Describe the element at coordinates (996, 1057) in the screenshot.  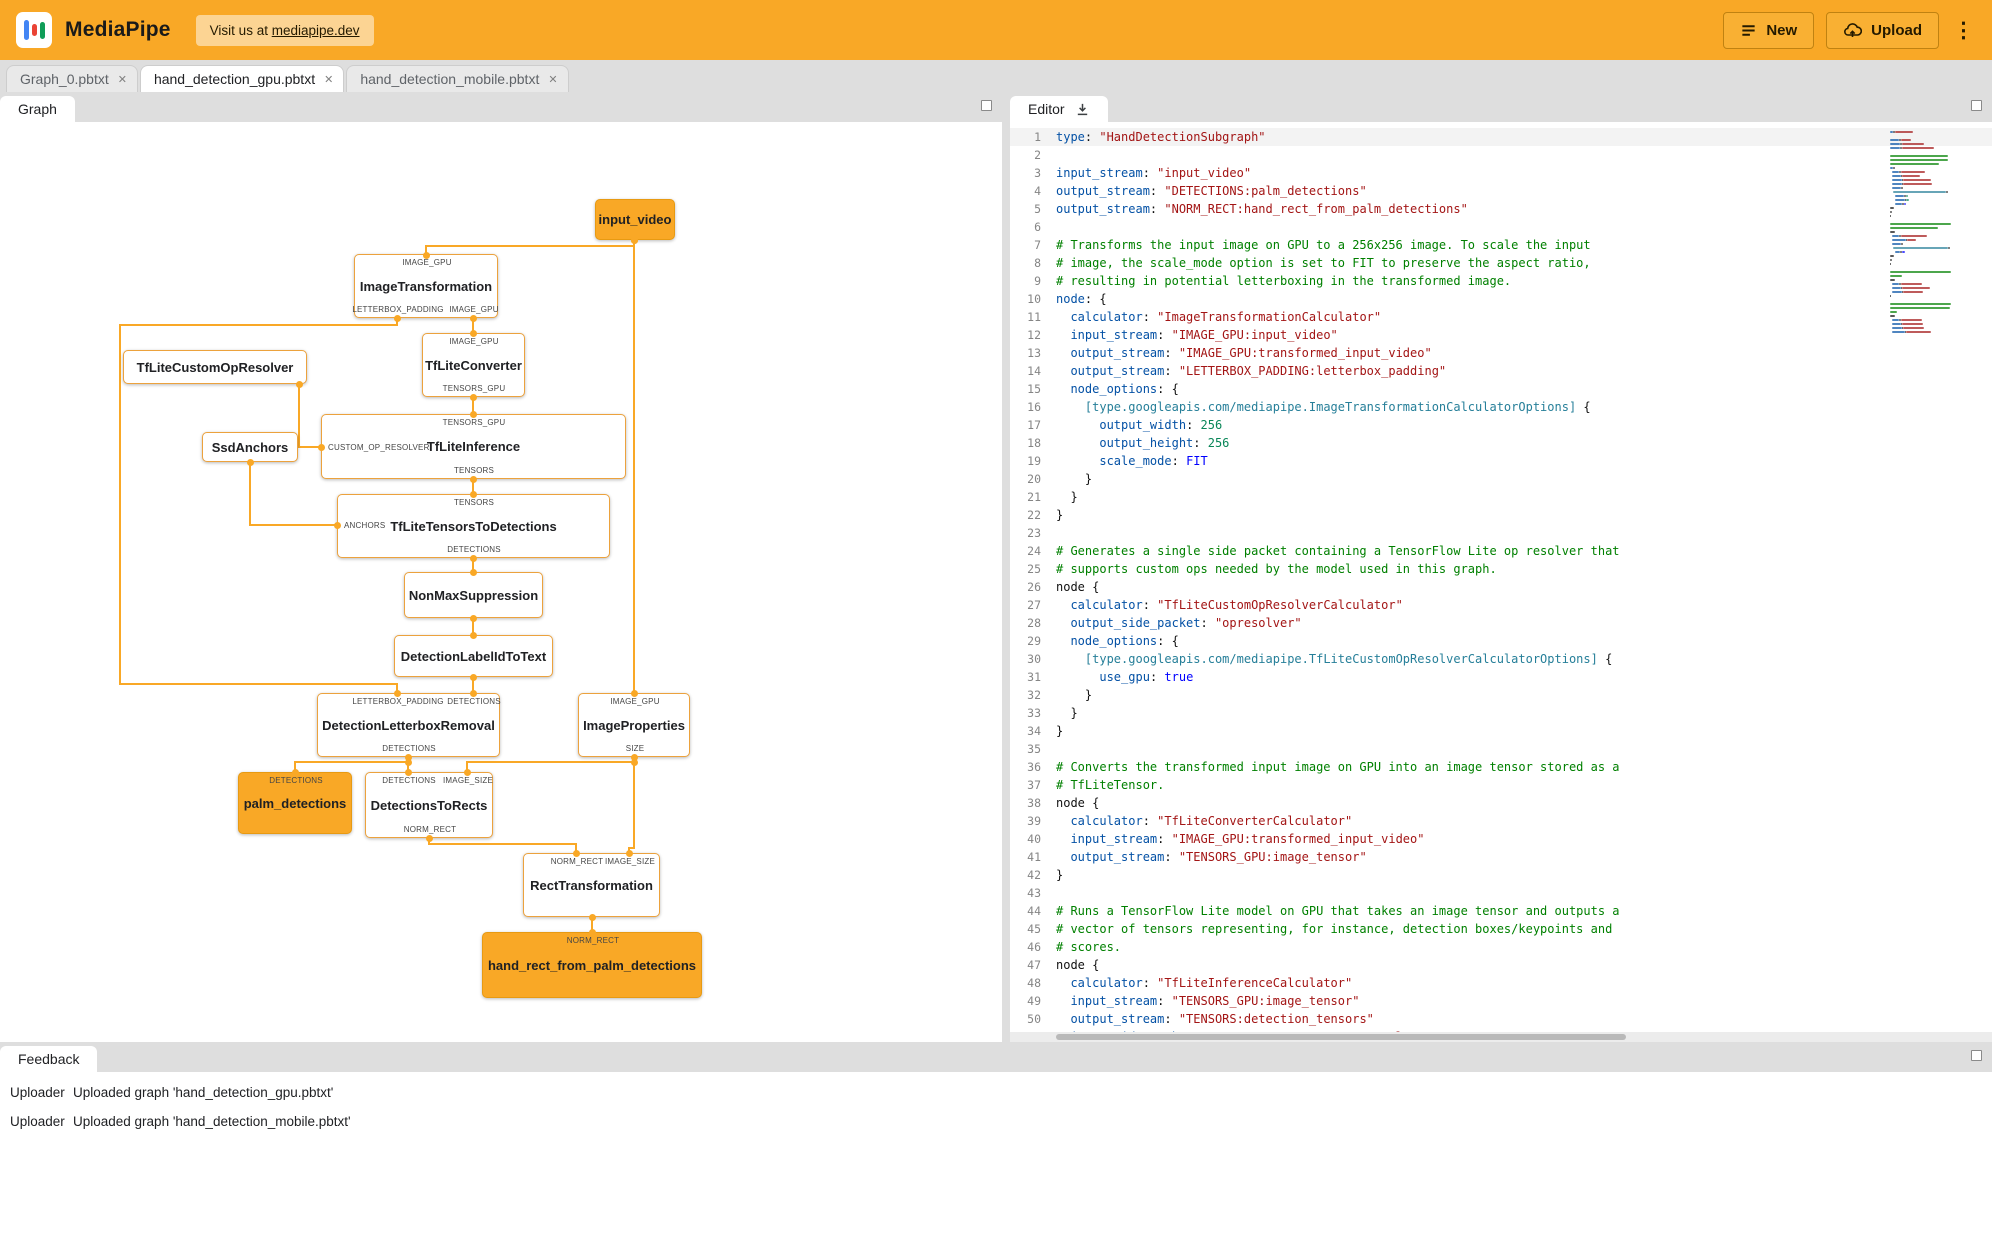
I see `feedback-panel-strip: Feedback` at that location.